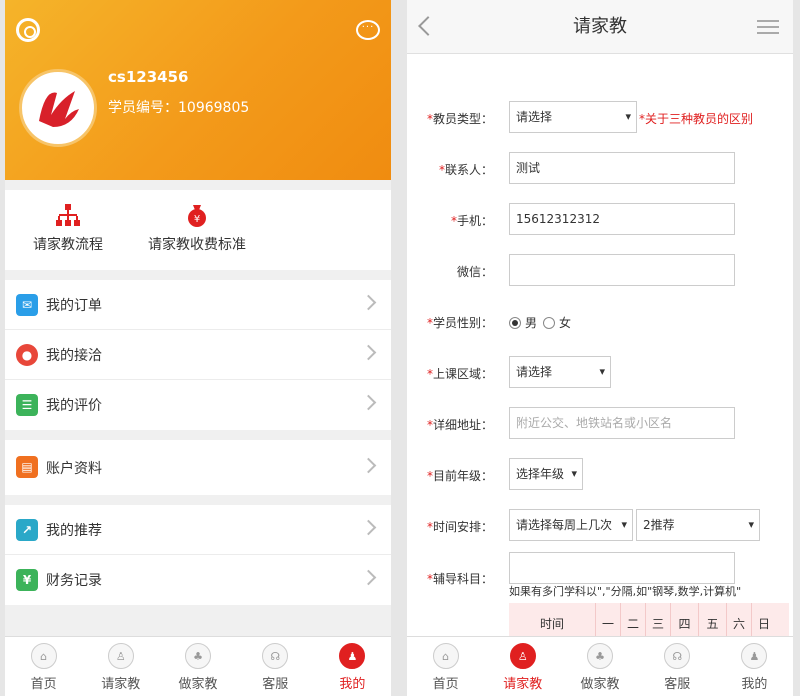 The image size is (800, 696). Describe the element at coordinates (622, 568) in the screenshot. I see `subject-input` at that location.